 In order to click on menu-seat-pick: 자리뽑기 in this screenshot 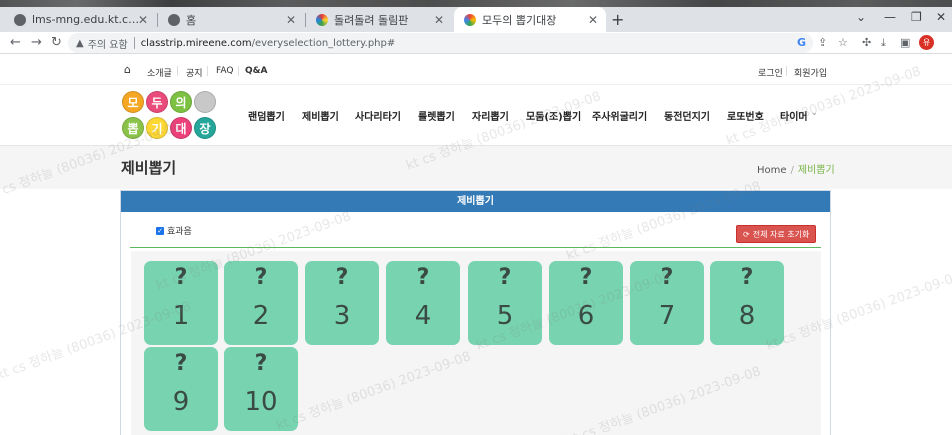, I will do `click(490, 115)`.